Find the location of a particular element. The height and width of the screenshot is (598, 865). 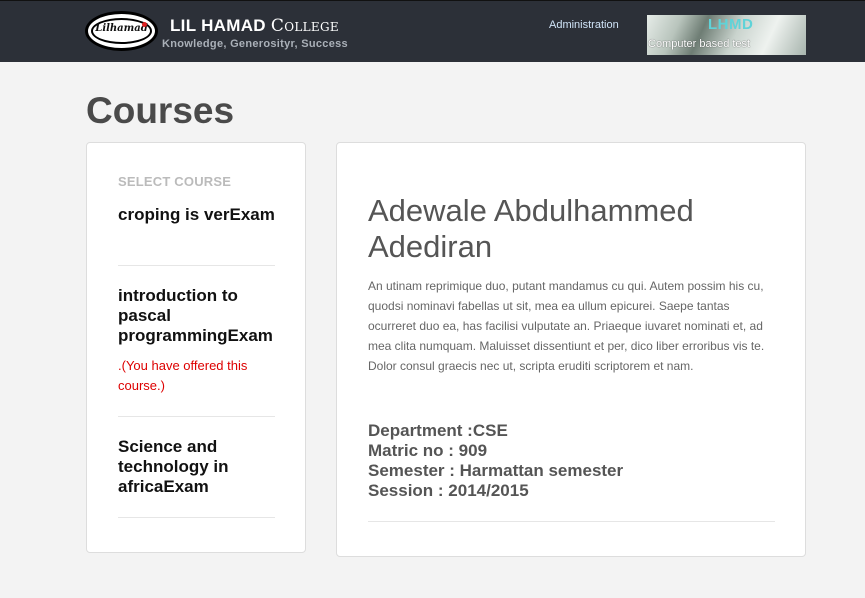

session-field: Session : 2014/2015 is located at coordinates (448, 490).